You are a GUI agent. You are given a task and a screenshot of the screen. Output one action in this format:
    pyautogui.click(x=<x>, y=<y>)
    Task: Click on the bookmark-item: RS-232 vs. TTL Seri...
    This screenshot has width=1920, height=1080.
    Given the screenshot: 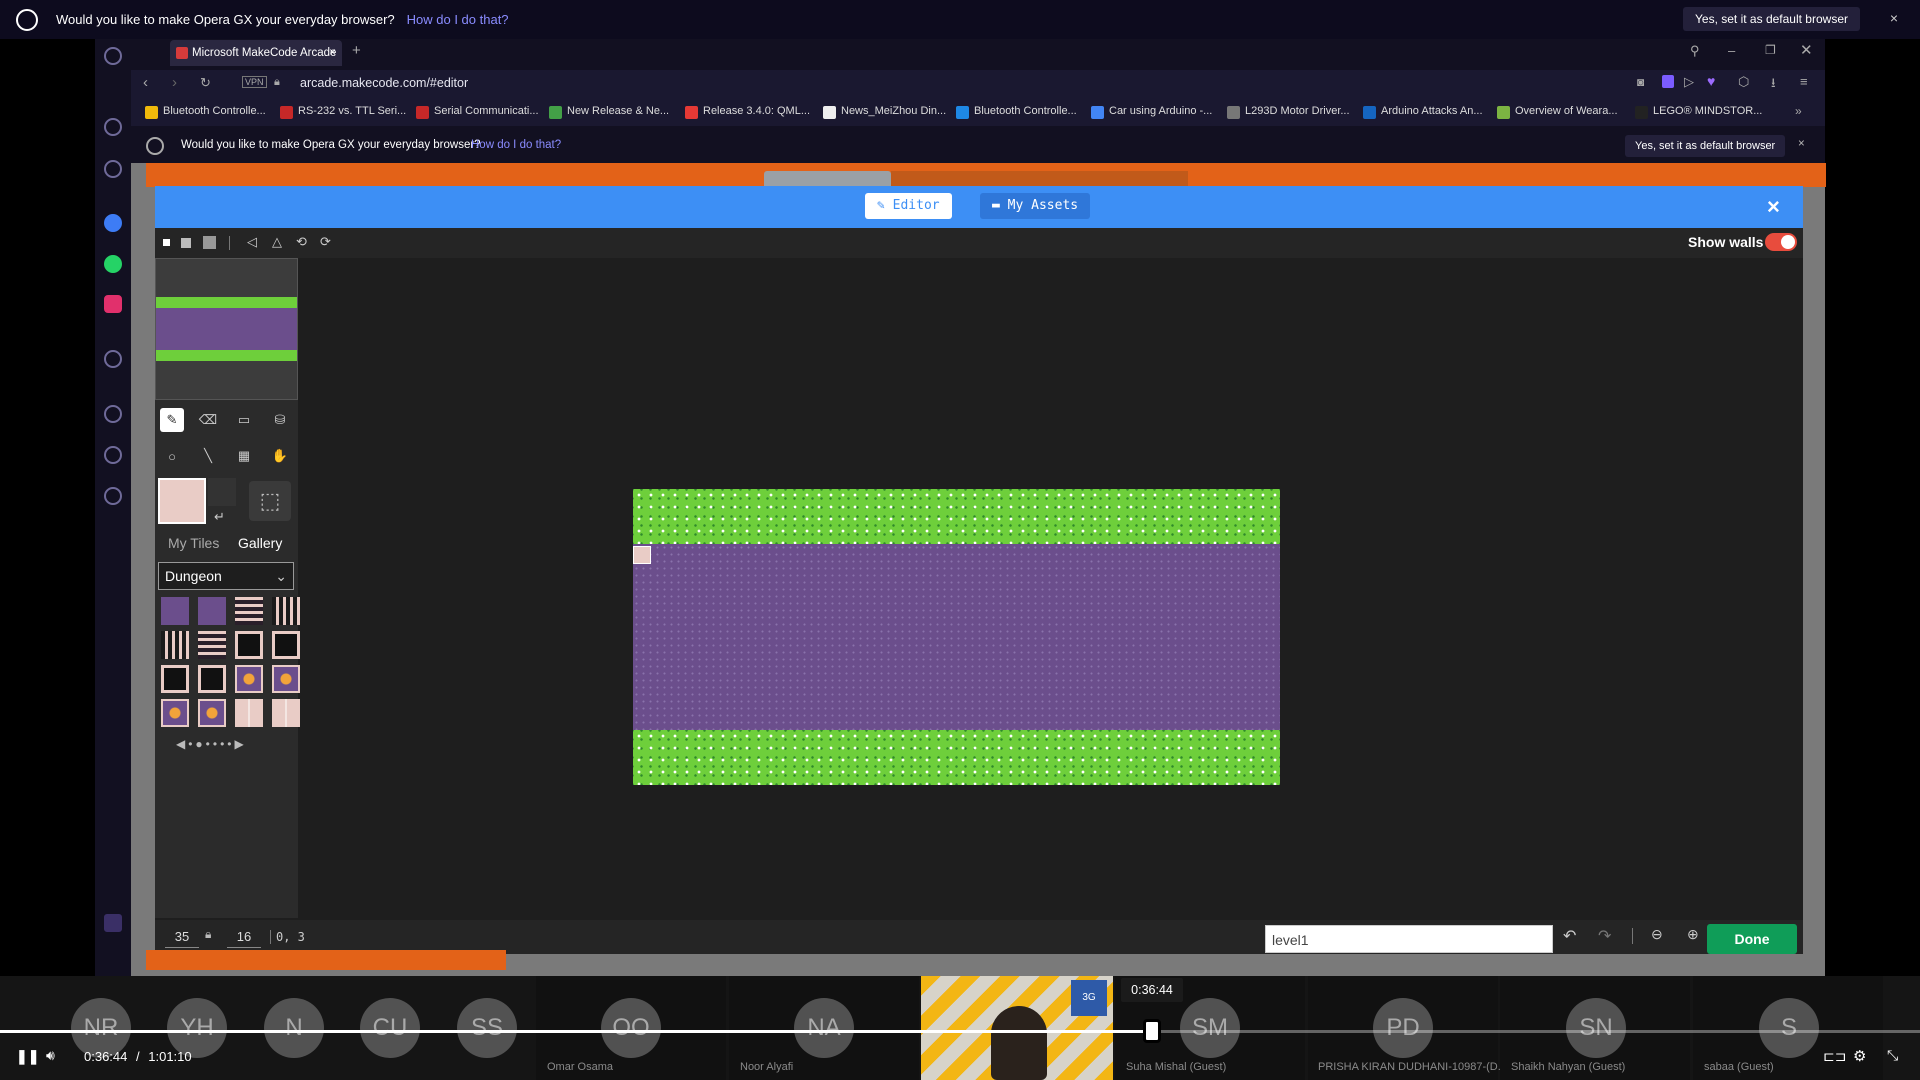 What is the action you would take?
    pyautogui.click(x=343, y=112)
    